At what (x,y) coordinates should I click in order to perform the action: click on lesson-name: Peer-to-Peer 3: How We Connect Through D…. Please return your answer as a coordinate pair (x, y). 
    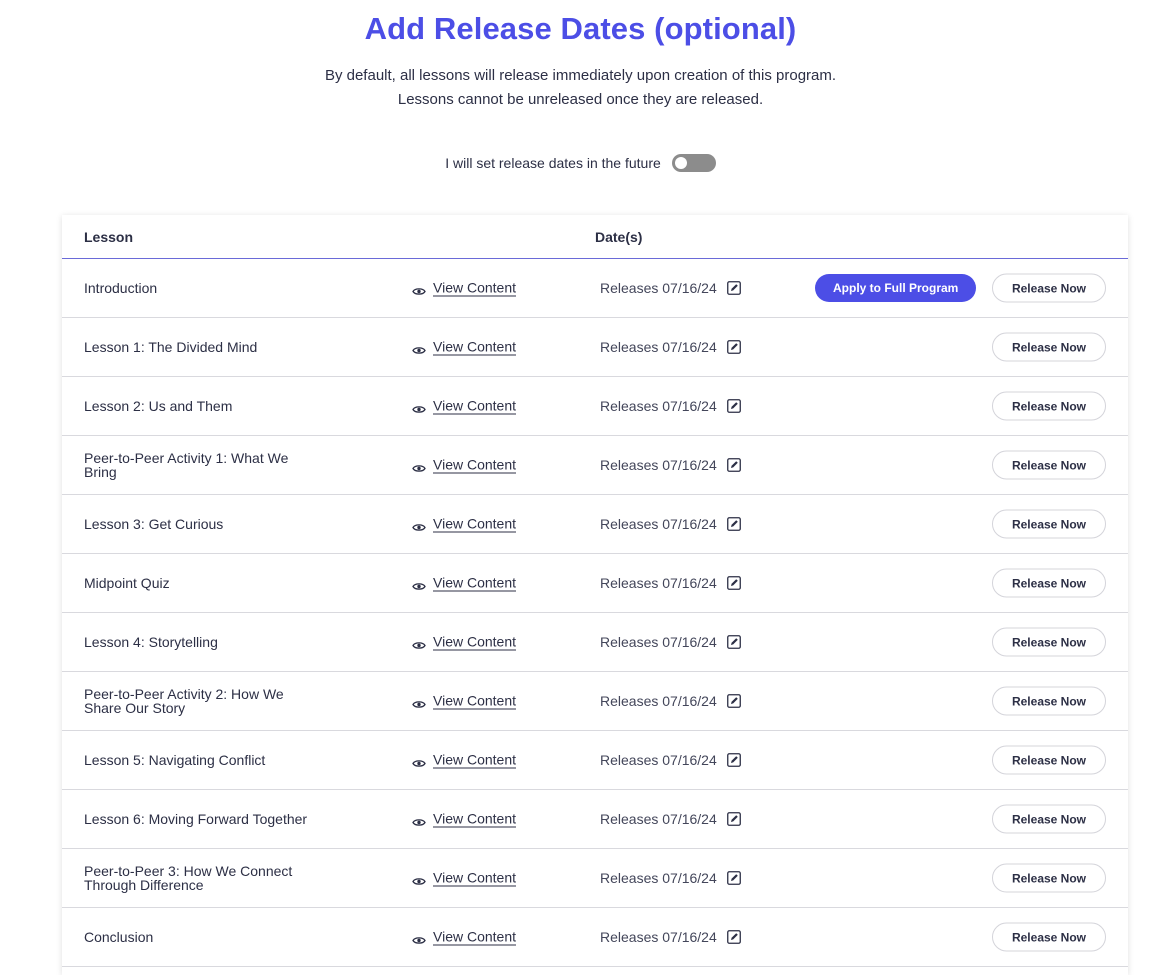
    Looking at the image, I should click on (188, 878).